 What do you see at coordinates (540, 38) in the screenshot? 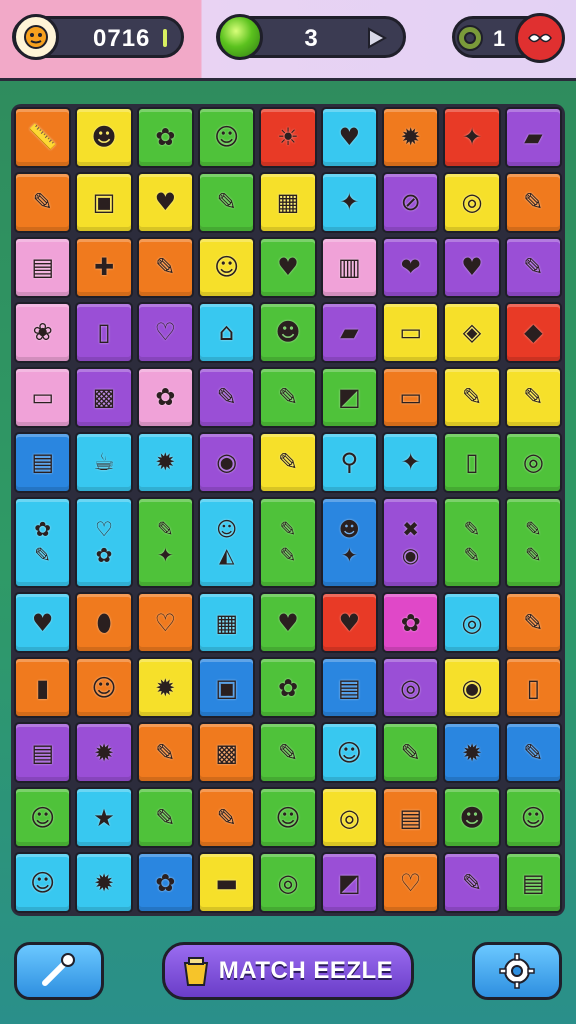
I see `heart-icon` at bounding box center [540, 38].